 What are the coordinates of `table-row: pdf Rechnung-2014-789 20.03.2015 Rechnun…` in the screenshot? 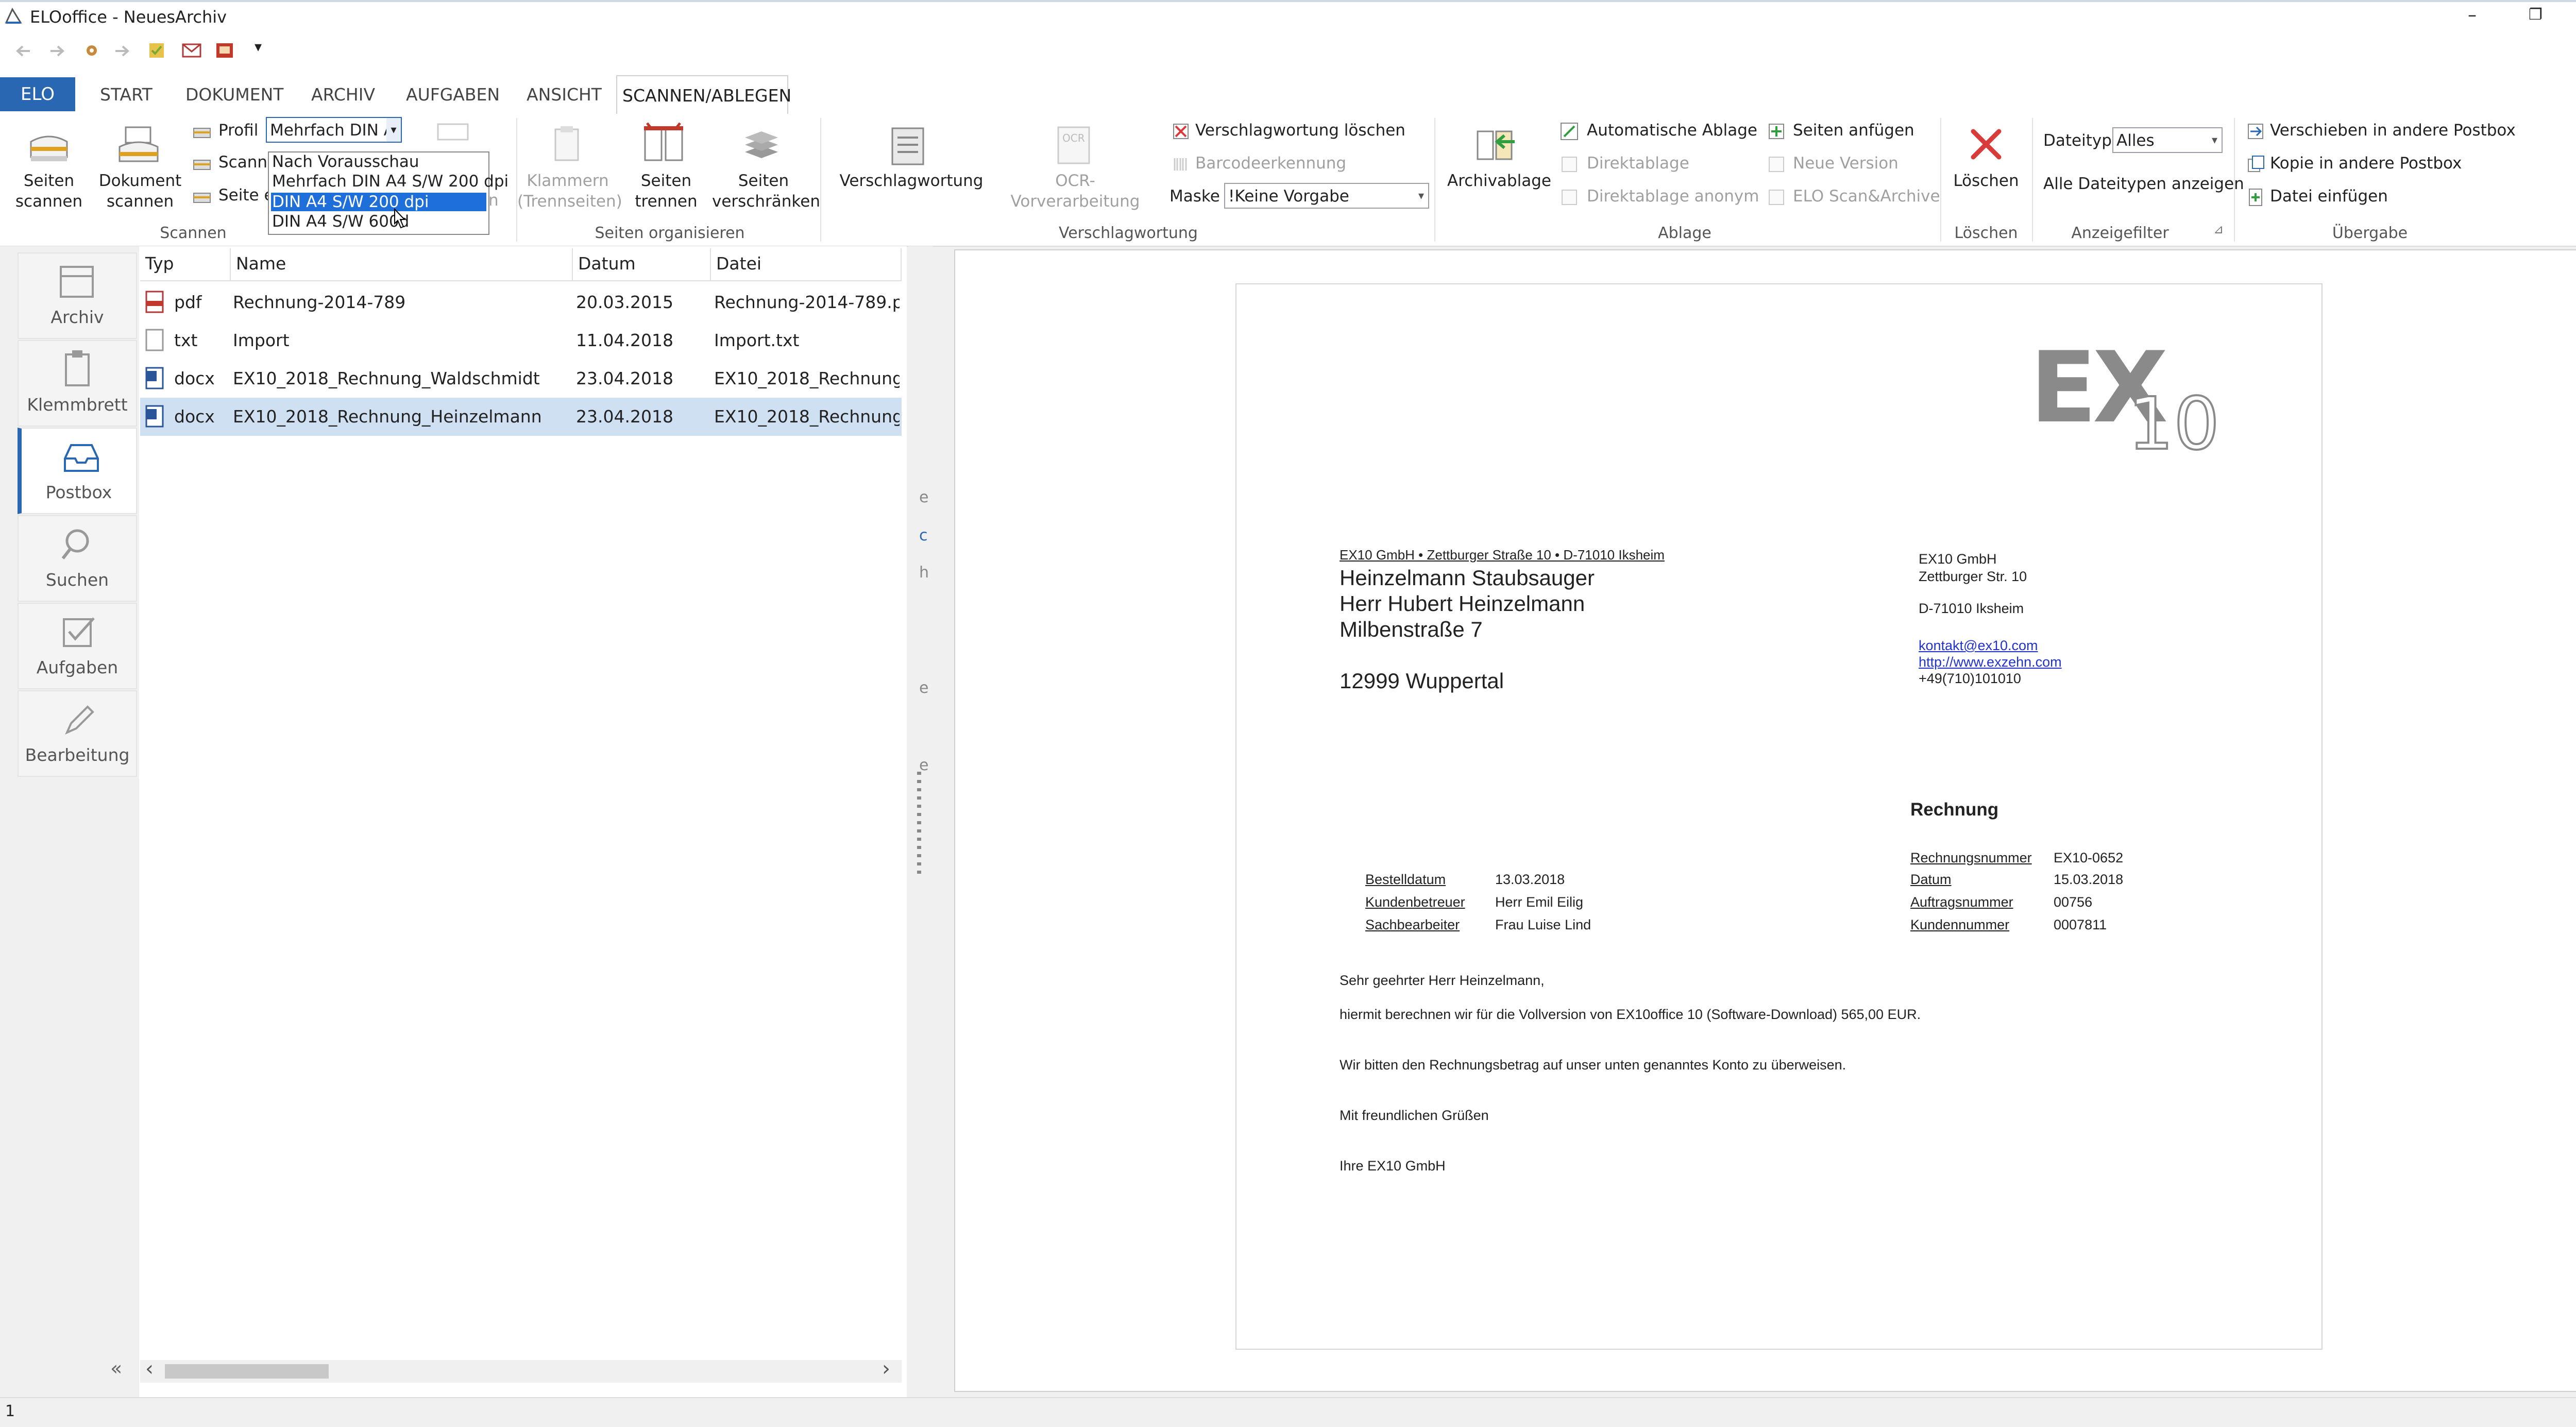 It's located at (521, 302).